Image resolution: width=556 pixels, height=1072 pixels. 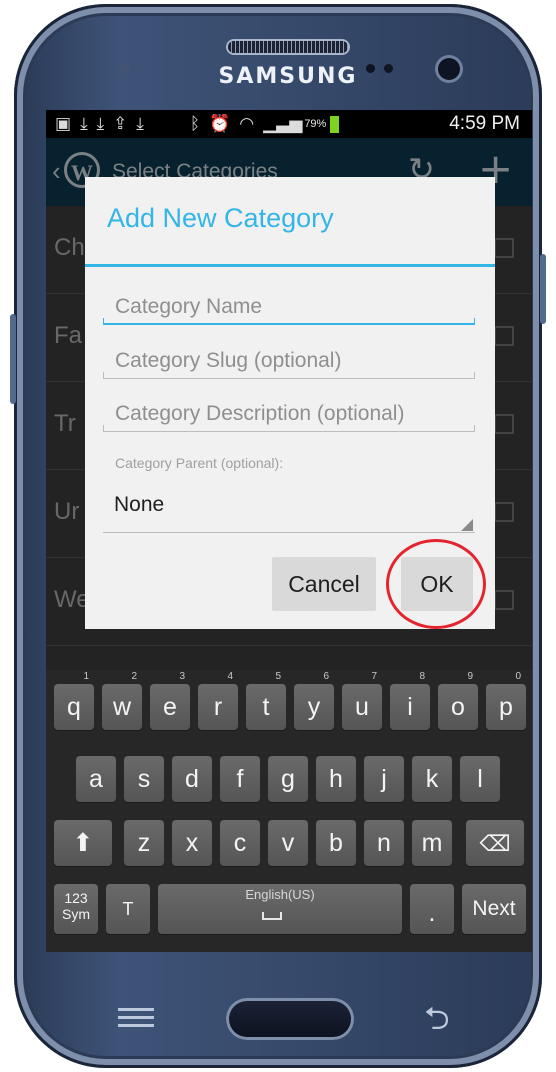 What do you see at coordinates (96, 779) in the screenshot?
I see `key-a: a` at bounding box center [96, 779].